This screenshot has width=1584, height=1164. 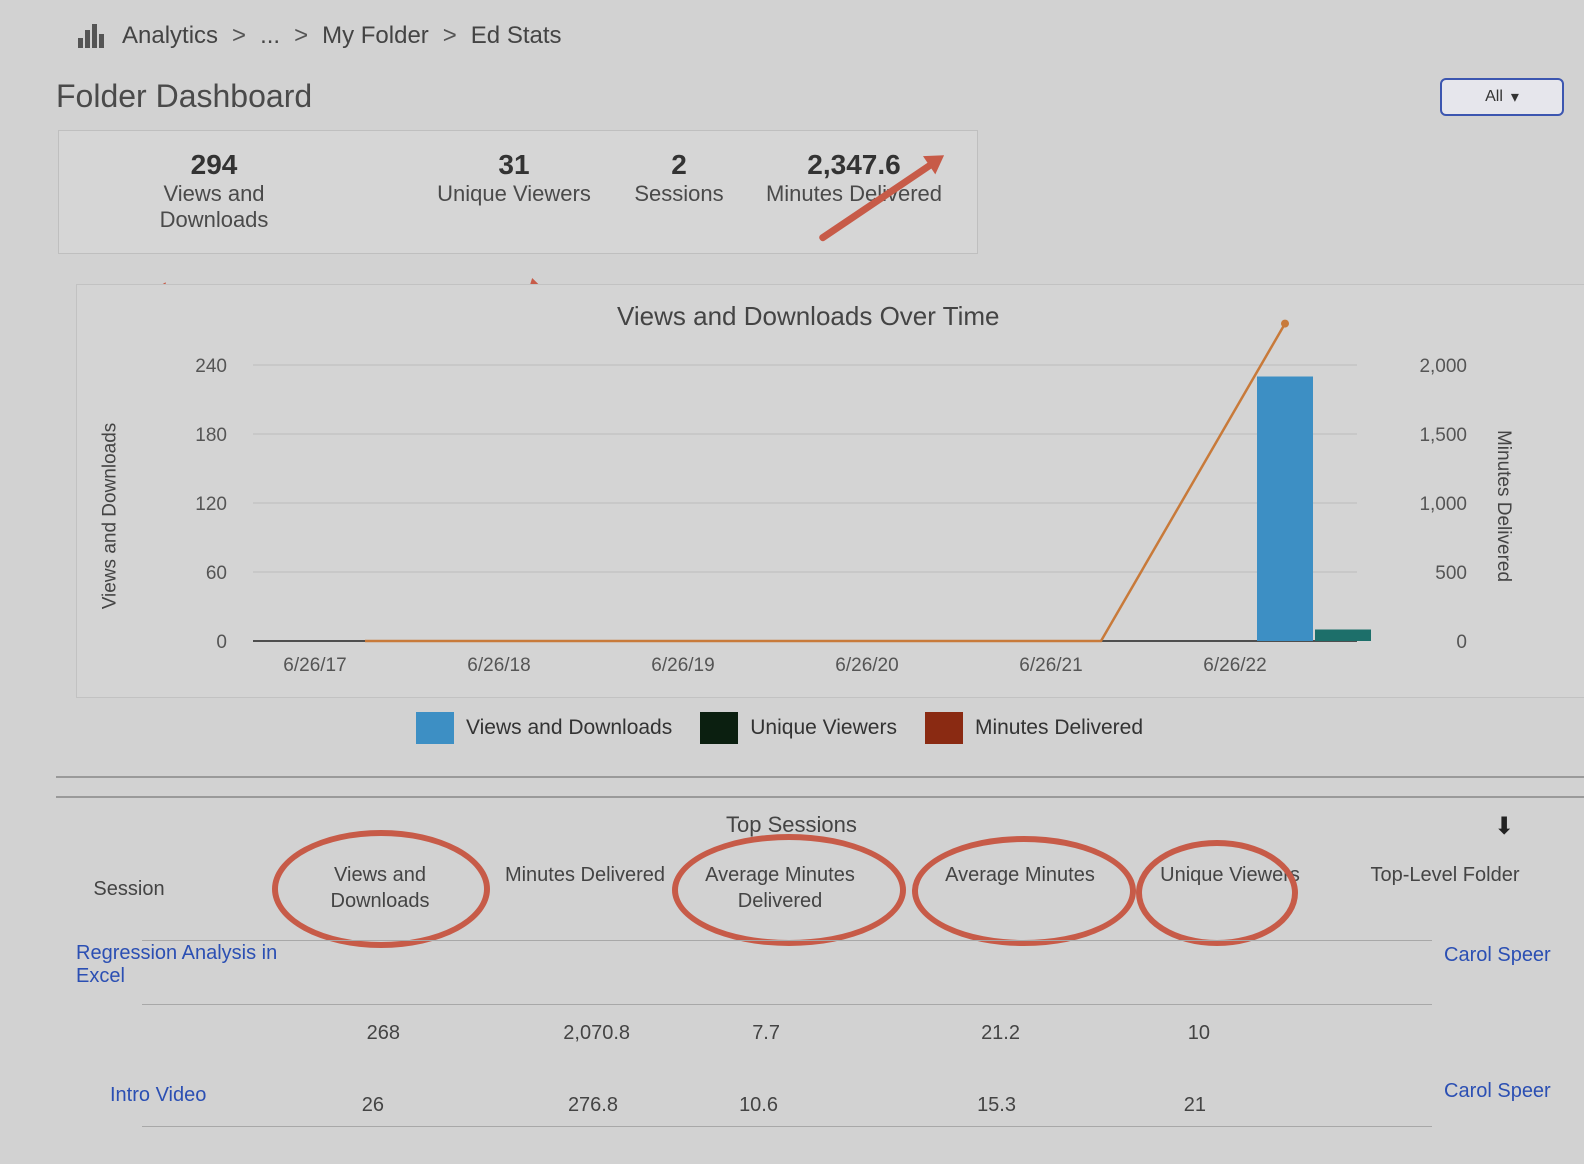 What do you see at coordinates (758, 1105) in the screenshot?
I see `cell-avg-delivered: 10.6` at bounding box center [758, 1105].